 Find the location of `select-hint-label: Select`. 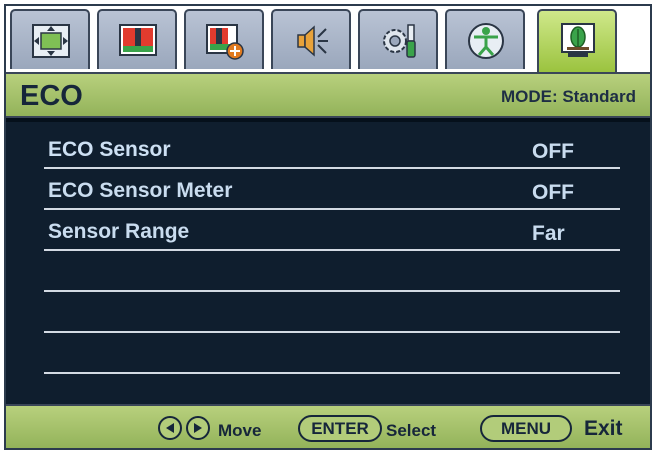

select-hint-label: Select is located at coordinates (411, 430).